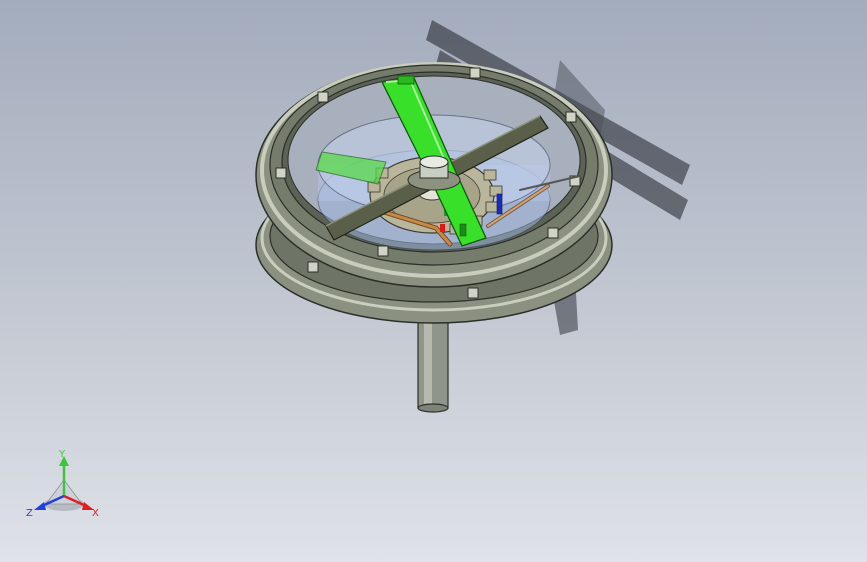 This screenshot has height=562, width=867. I want to click on y-axis-label: Y, so click(62, 454).